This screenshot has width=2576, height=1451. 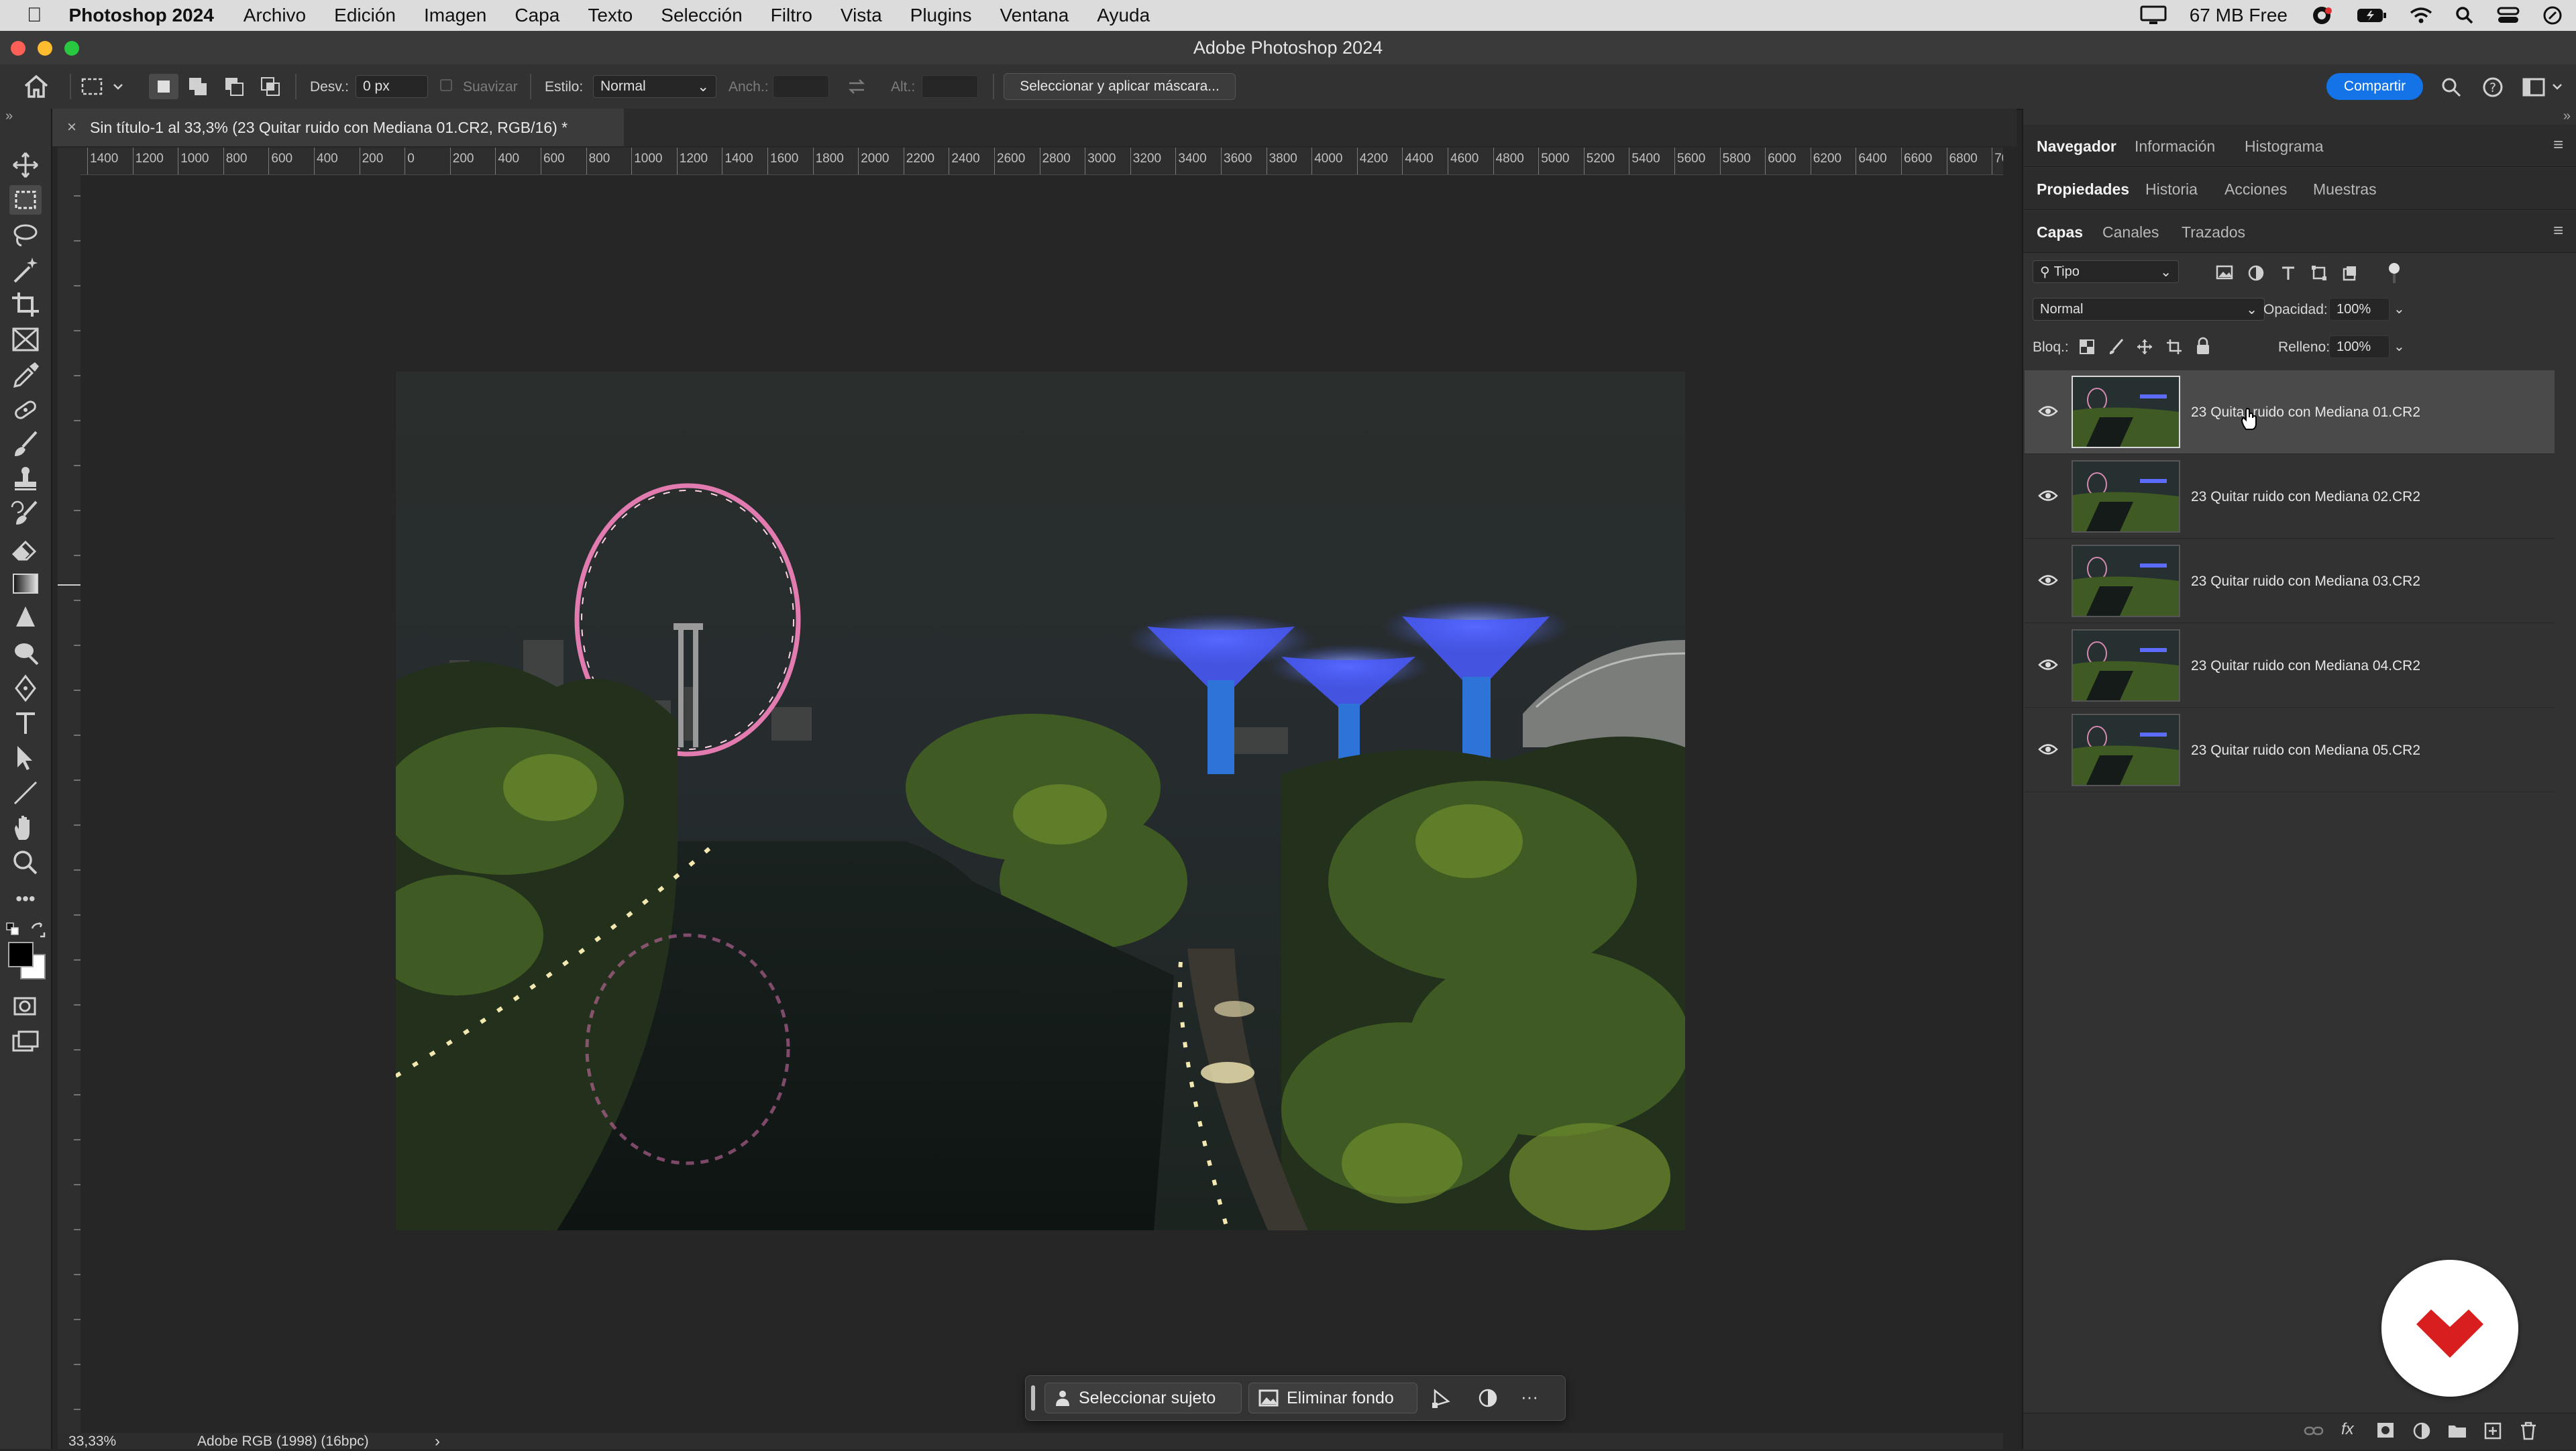 I want to click on layer-style-icon: fx, so click(x=2347, y=1429).